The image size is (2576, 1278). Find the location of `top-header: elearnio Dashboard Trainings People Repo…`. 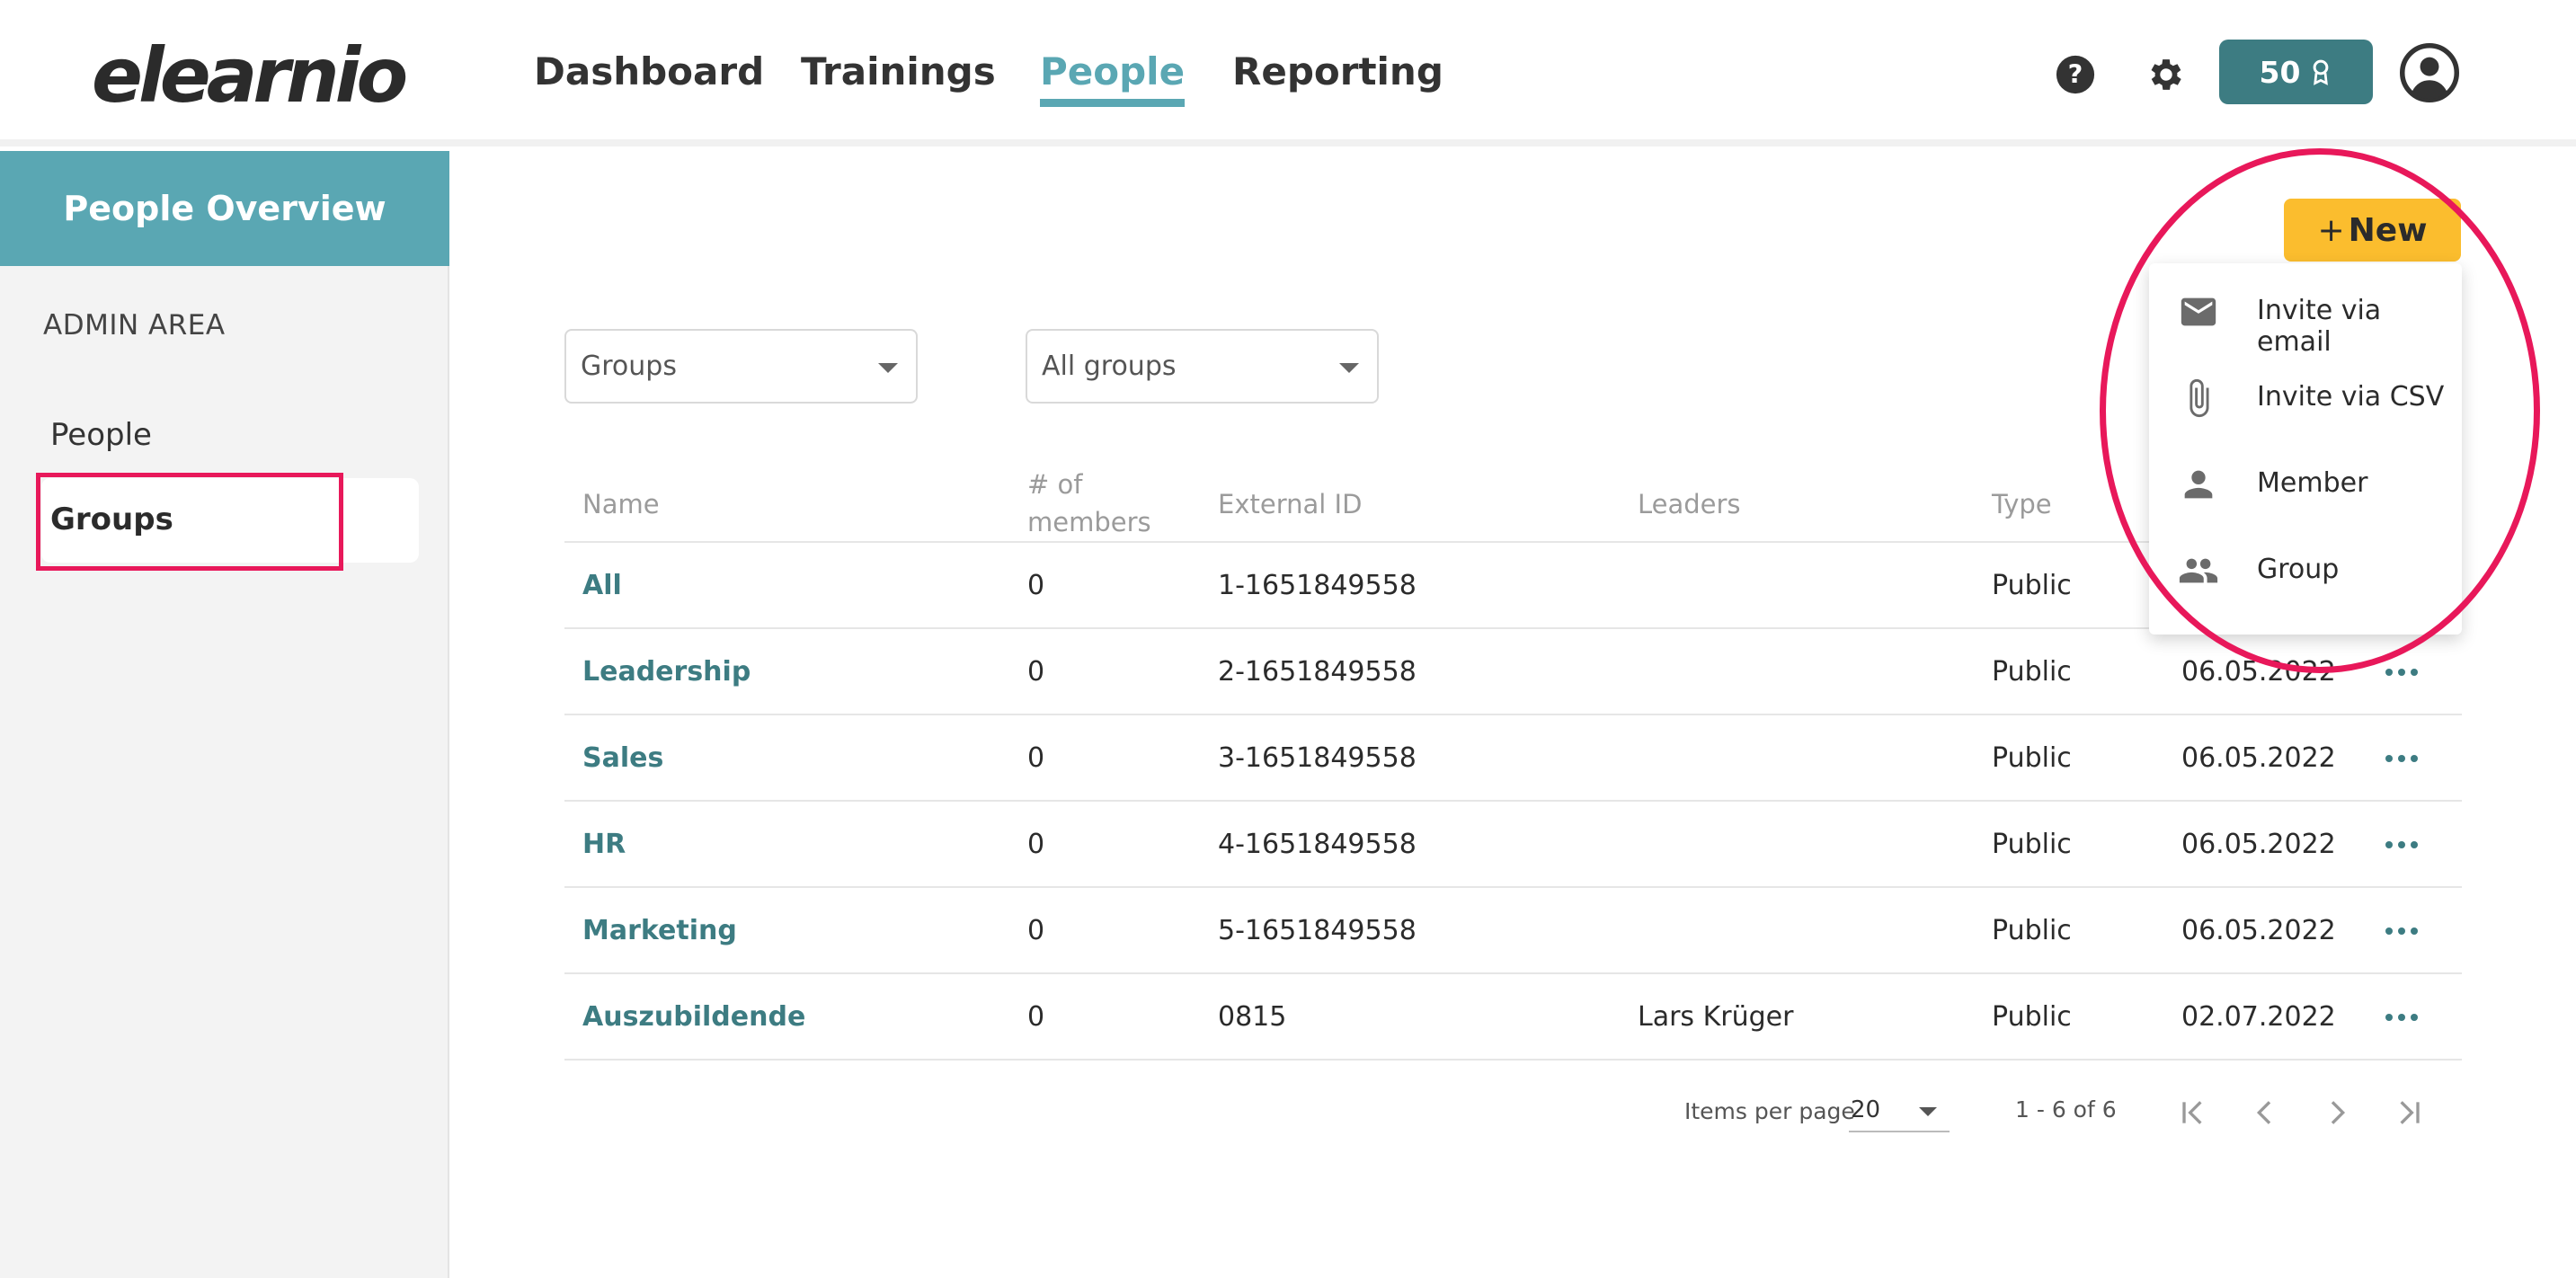

top-header: elearnio Dashboard Trainings People Repo… is located at coordinates (1288, 73).